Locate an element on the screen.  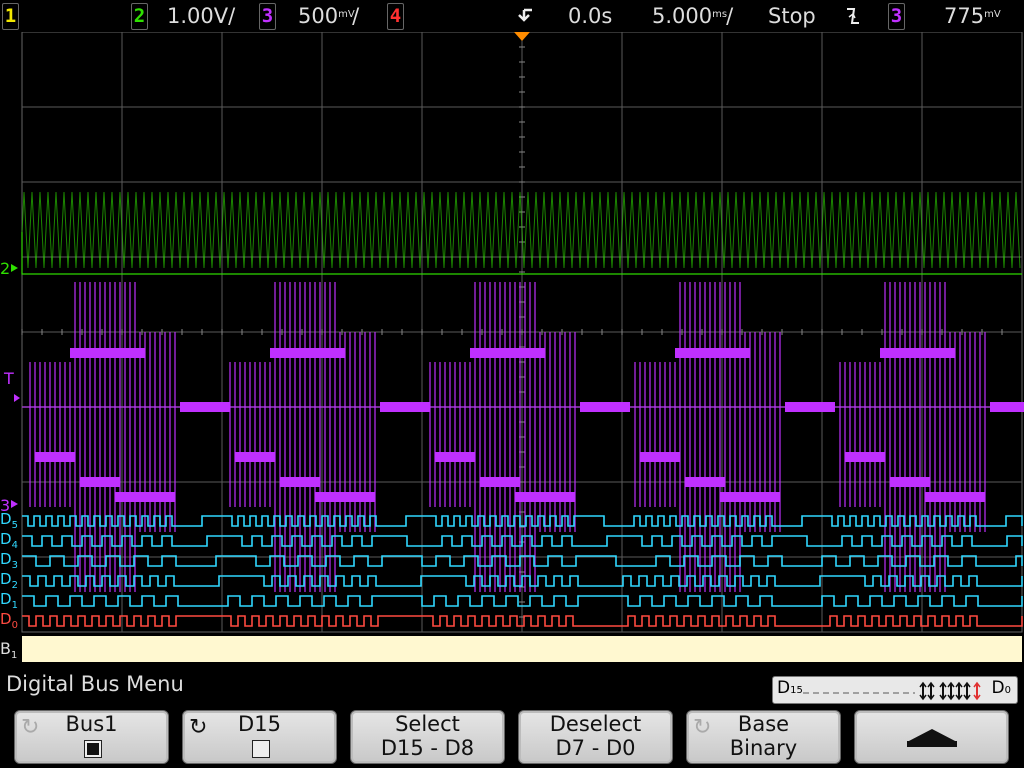
bus-select-softkey: ↻ Bus1 is located at coordinates (91, 737).